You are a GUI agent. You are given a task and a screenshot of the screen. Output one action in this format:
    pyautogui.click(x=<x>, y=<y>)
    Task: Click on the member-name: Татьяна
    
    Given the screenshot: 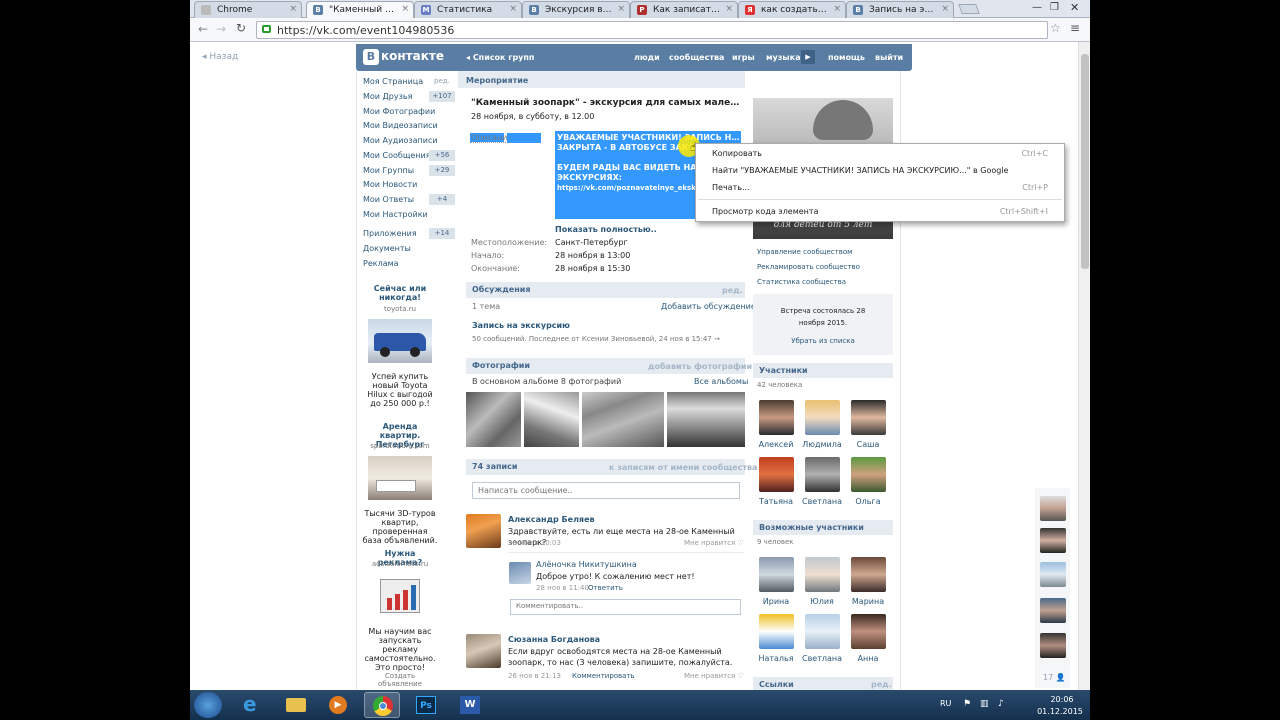 What is the action you would take?
    pyautogui.click(x=776, y=501)
    